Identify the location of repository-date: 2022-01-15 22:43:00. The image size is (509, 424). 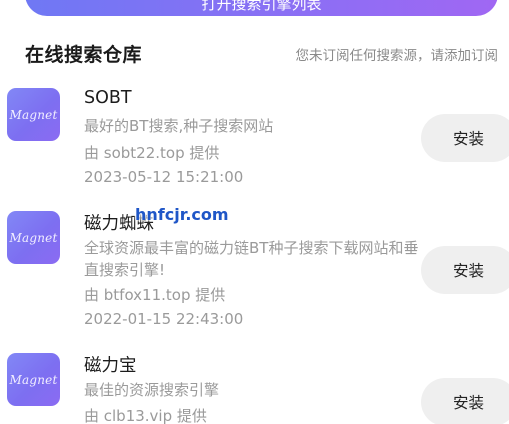
(164, 319).